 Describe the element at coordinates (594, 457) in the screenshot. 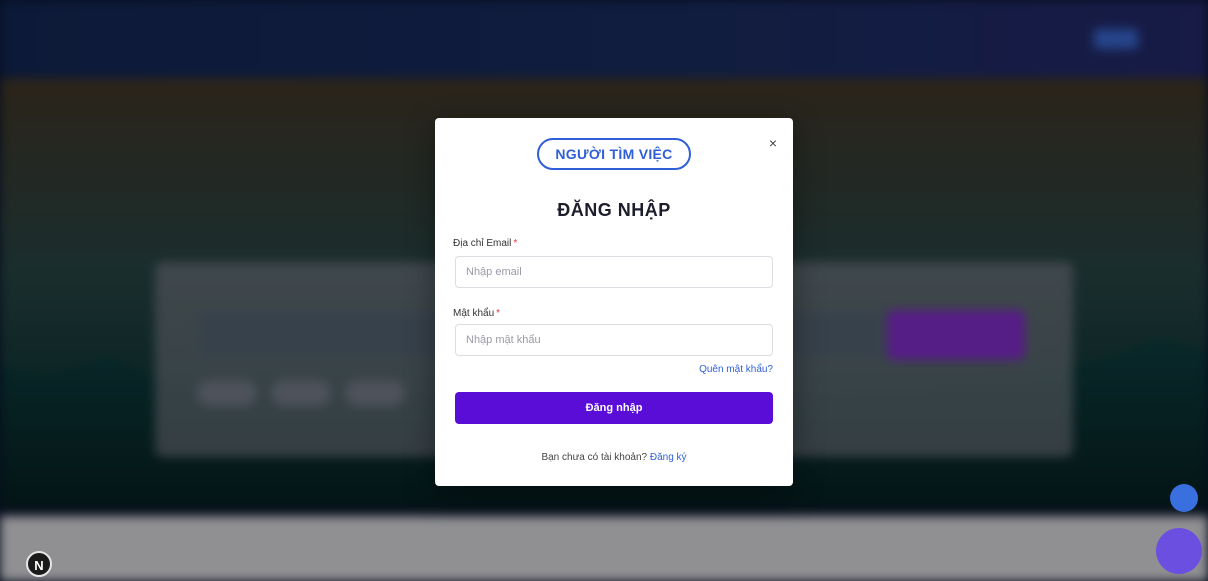

I see `no-account-text: Bạn chưa có tài khoản?` at that location.